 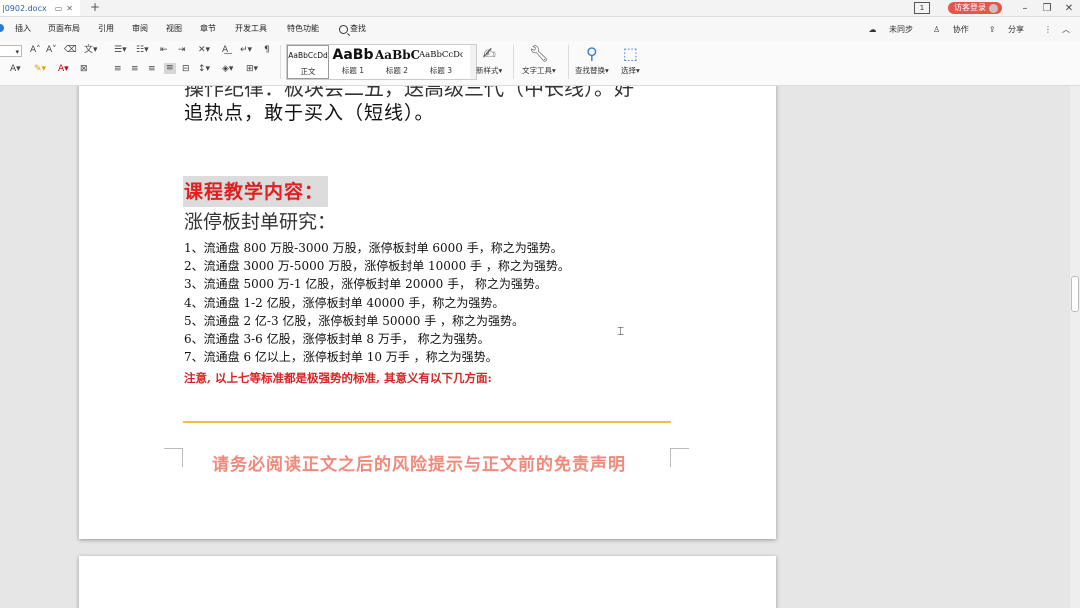 I want to click on text-cursor-icon: ⌶, so click(x=621, y=331).